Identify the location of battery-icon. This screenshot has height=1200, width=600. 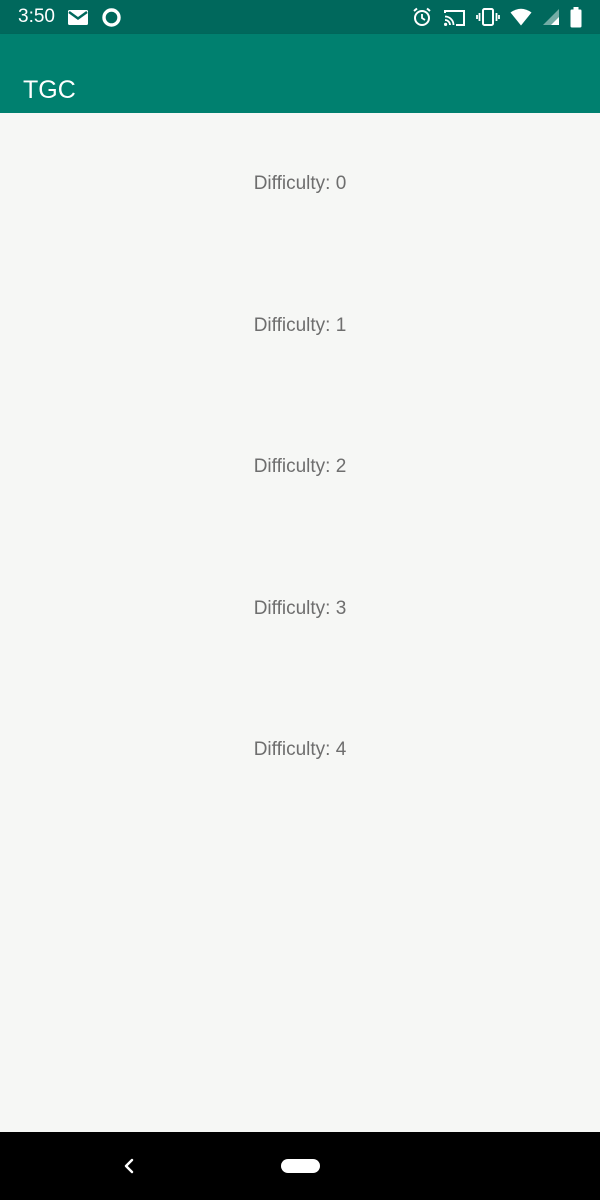
(576, 17).